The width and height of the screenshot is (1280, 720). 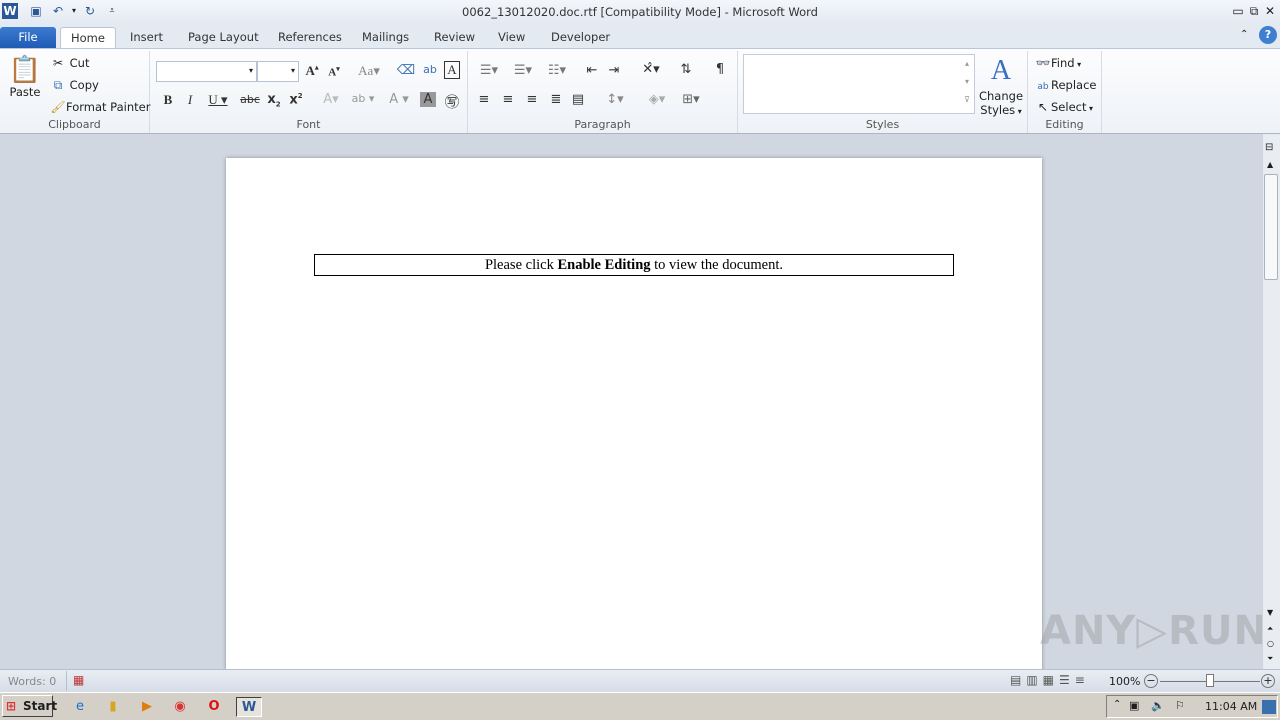 What do you see at coordinates (428, 99) in the screenshot?
I see `character-shading-icon: A` at bounding box center [428, 99].